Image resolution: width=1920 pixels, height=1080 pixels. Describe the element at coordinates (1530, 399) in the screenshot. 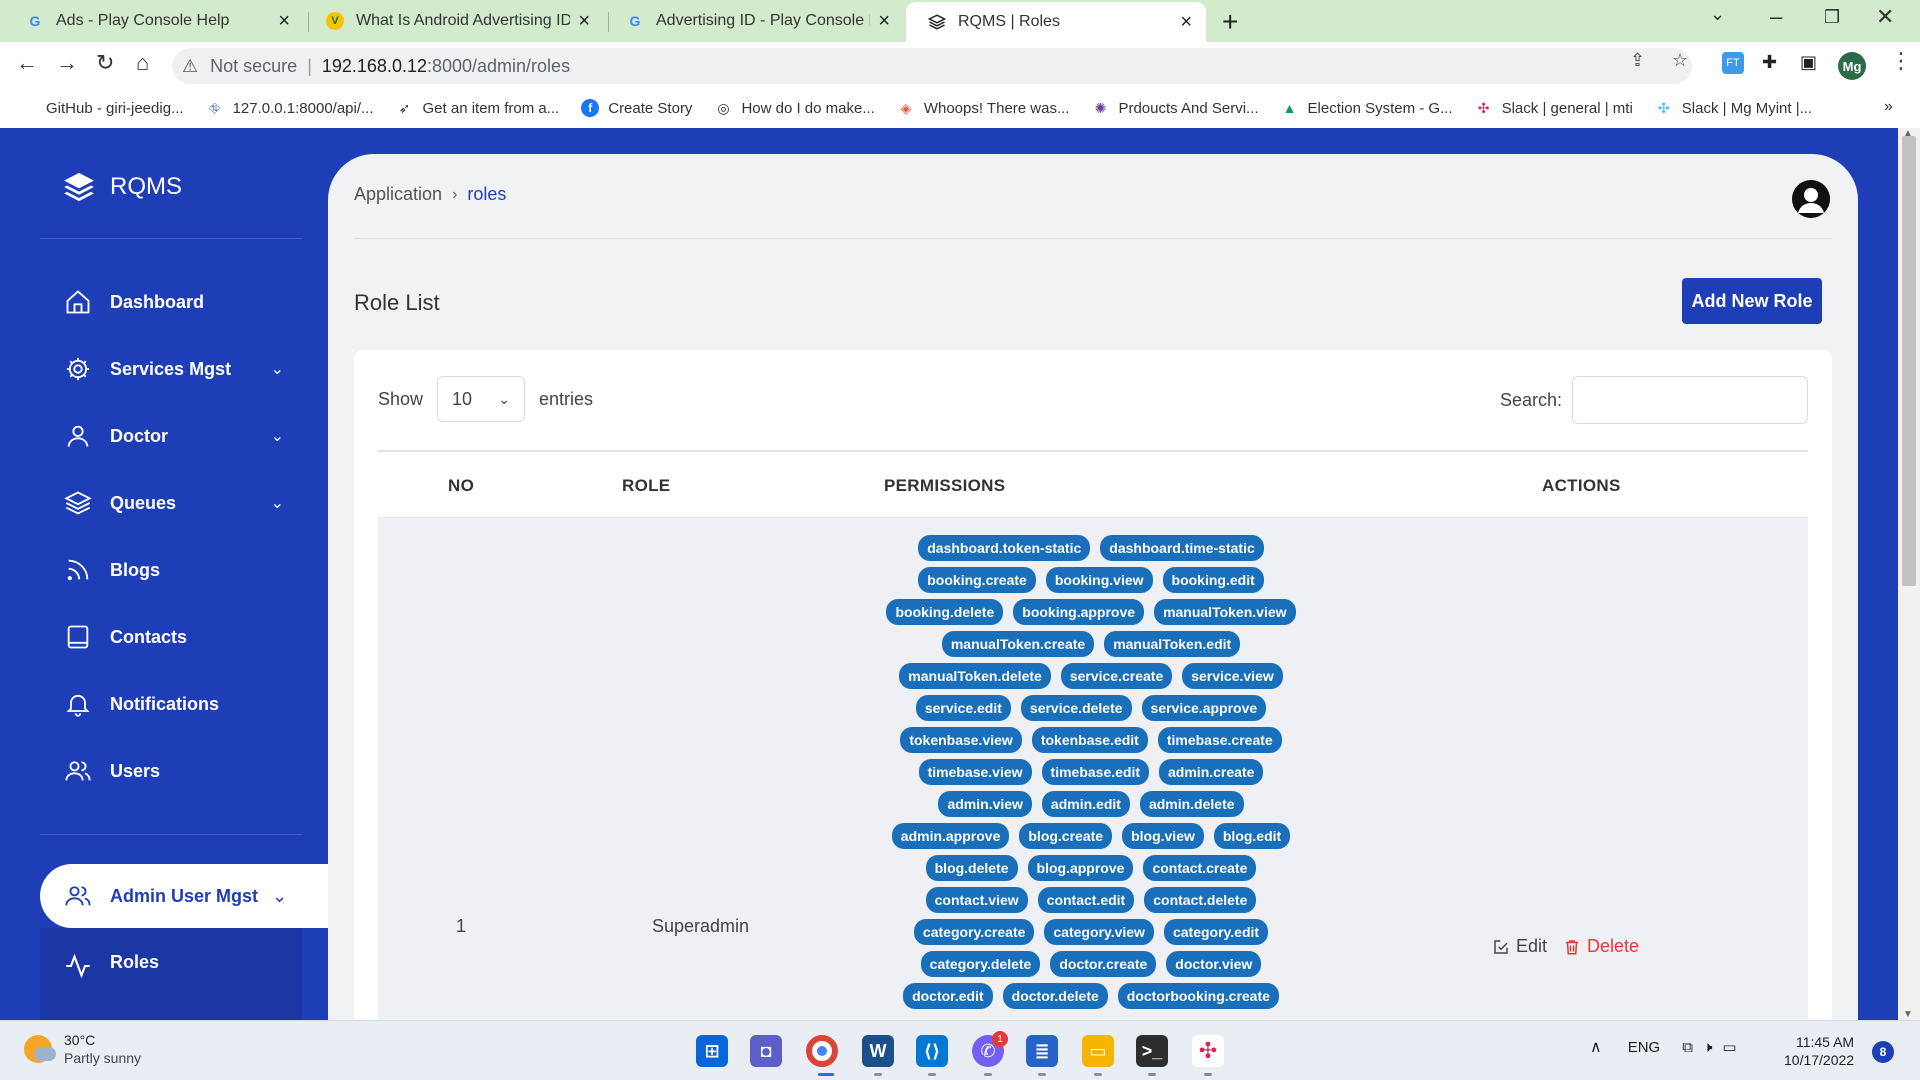

I see `search-label: Search:` at that location.